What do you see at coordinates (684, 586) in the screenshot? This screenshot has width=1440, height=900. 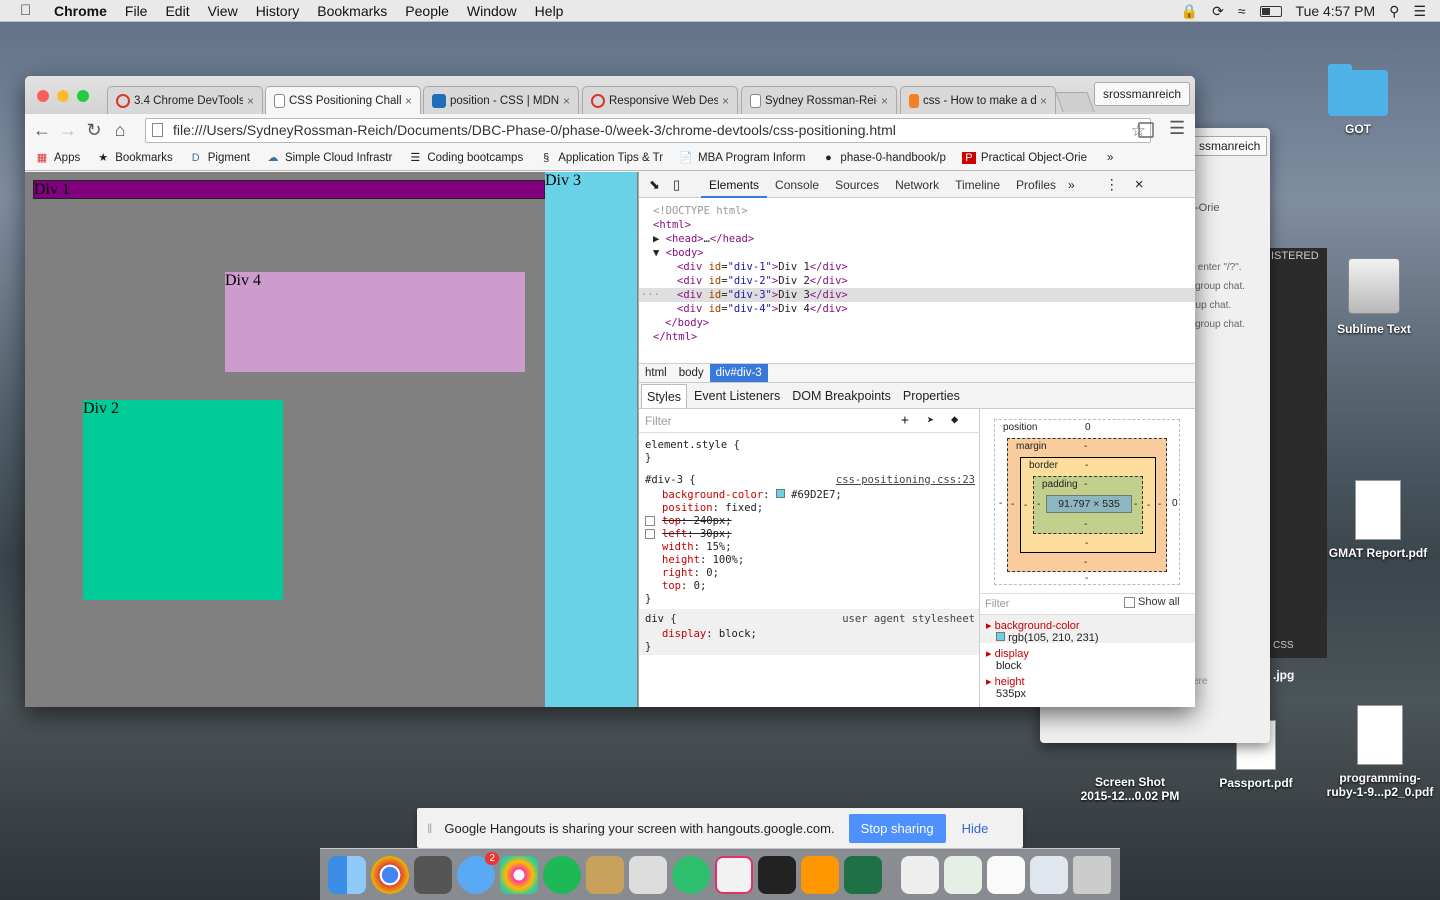 I see `decl-top: top: 0;` at bounding box center [684, 586].